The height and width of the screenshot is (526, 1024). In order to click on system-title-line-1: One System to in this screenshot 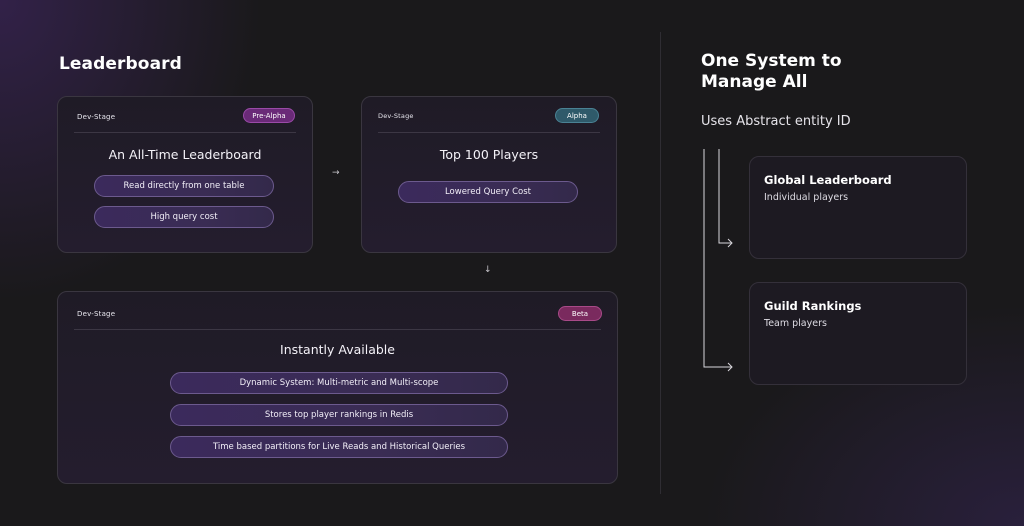, I will do `click(771, 61)`.